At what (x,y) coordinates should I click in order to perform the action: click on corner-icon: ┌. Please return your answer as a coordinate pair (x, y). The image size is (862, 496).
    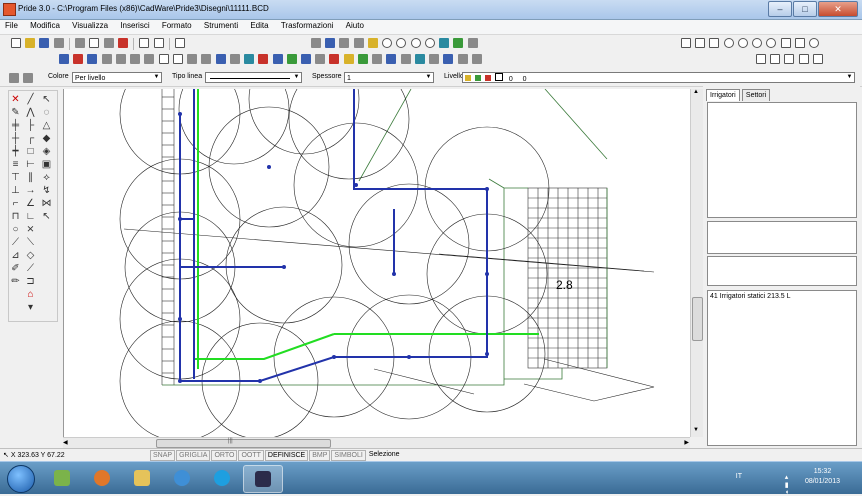
    Looking at the image, I should click on (30, 138).